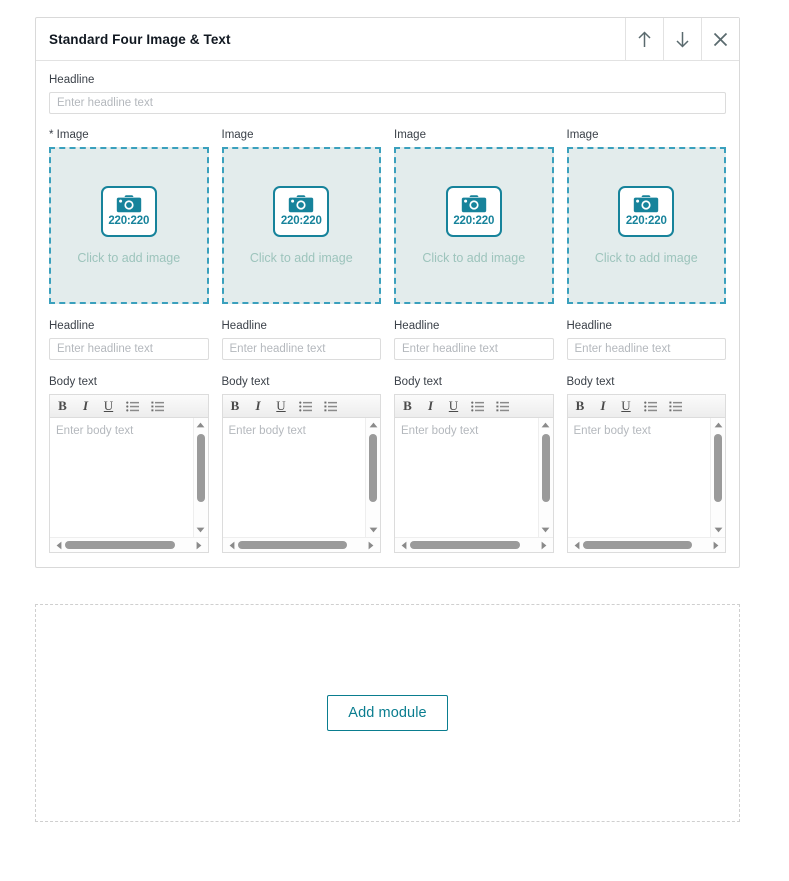 Image resolution: width=789 pixels, height=881 pixels. Describe the element at coordinates (646, 221) in the screenshot. I see `image-ratio-4: 220:220` at that location.